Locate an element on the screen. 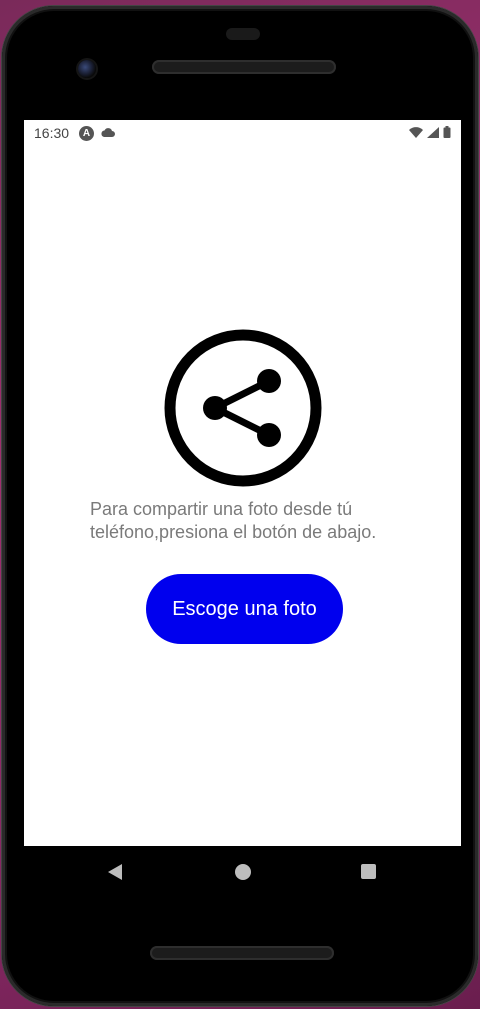 The image size is (480, 1009). system-nav-bar is located at coordinates (242, 872).